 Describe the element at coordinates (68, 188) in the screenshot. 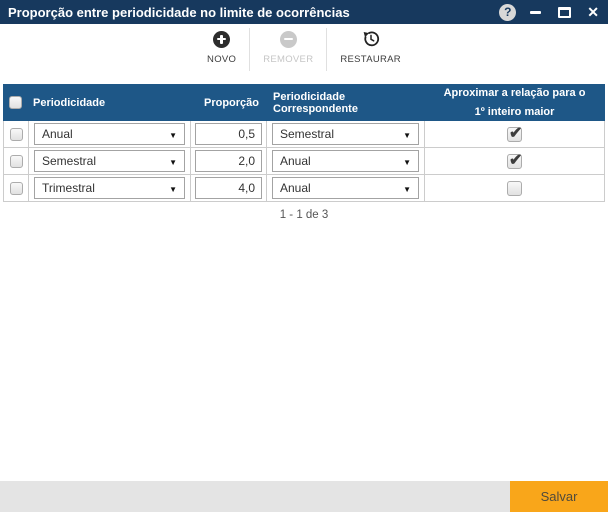

I see `select-value: Trimestral` at that location.